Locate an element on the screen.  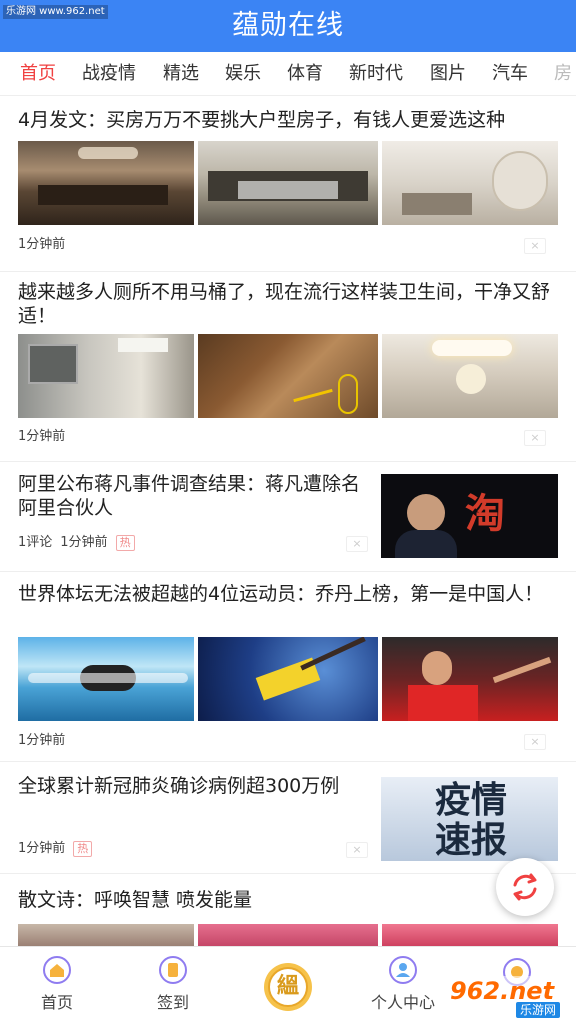
article-title: 4月发文：买房万万不要挑大户型房子，有钱人更爱选这种 is located at coordinates (290, 120).